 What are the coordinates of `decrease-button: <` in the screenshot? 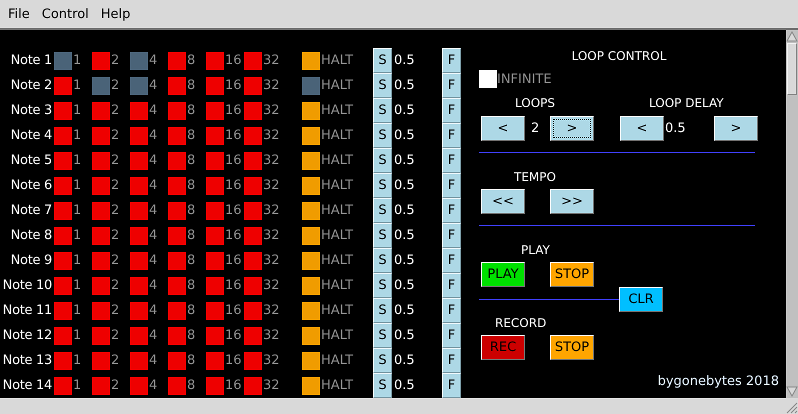 It's located at (642, 128).